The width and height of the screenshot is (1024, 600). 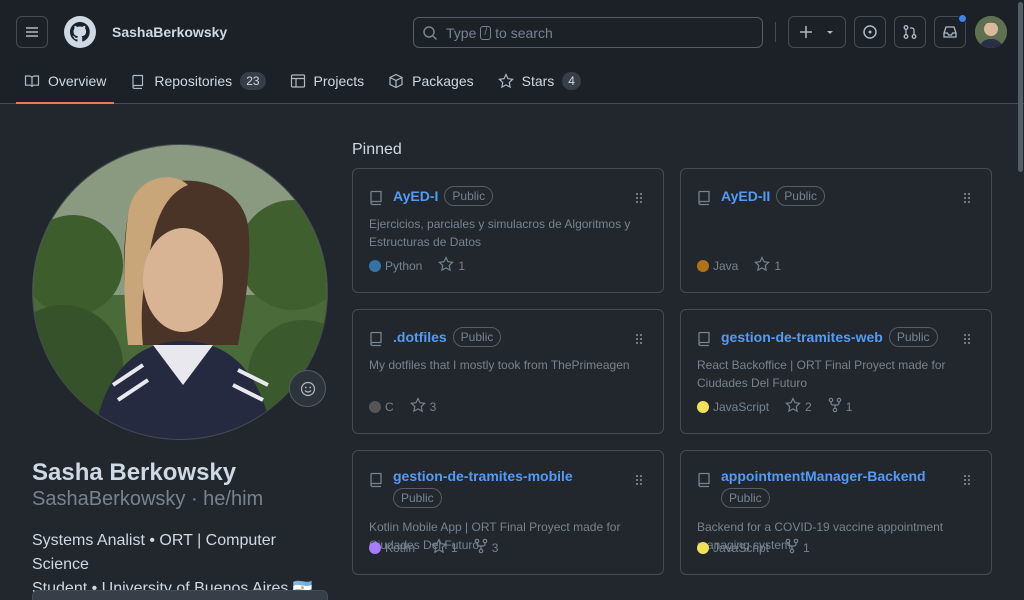 I want to click on bio-line: Systems Analist • ORT | Computer Science, so click(x=154, y=552).